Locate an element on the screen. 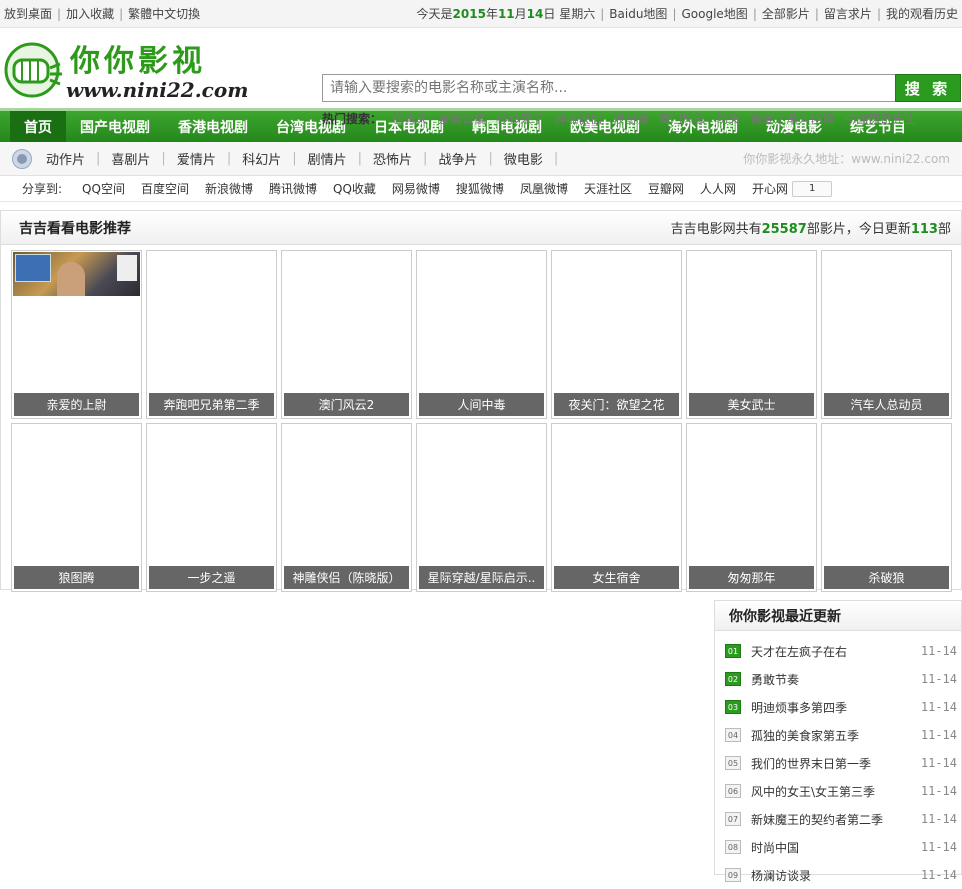 This screenshot has width=962, height=889. list-item: 03 明迪烦事多第四季 11-14 is located at coordinates (838, 707).